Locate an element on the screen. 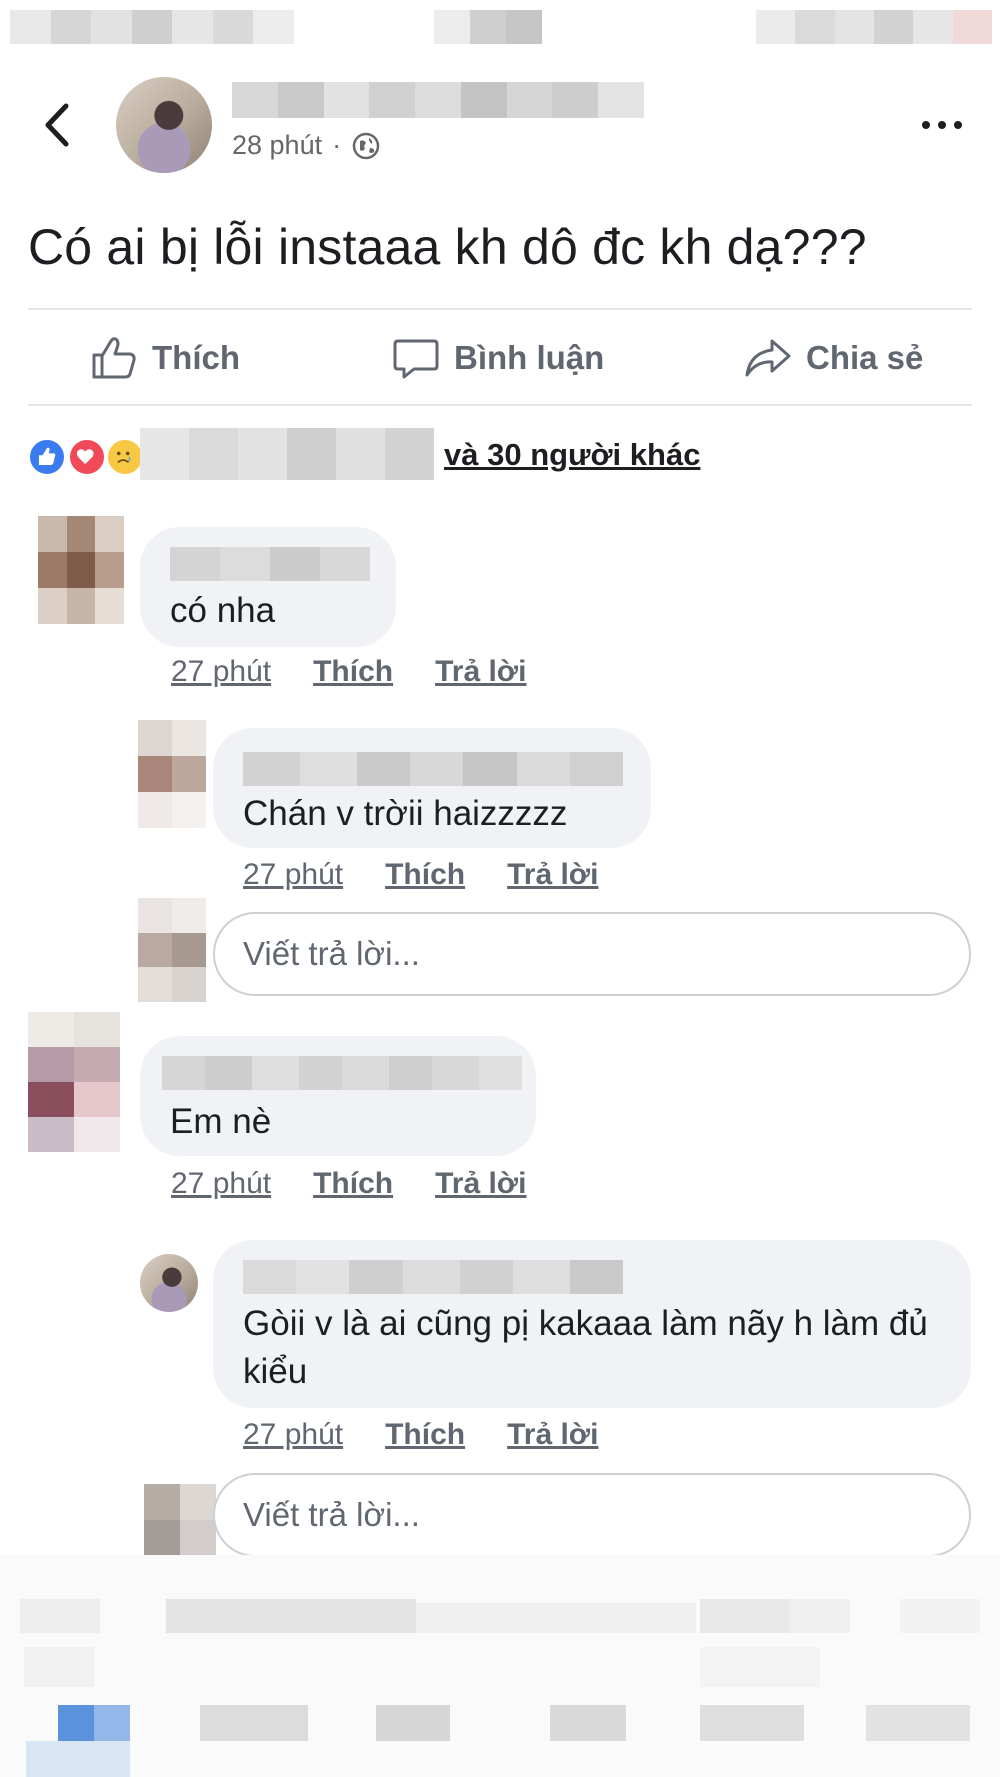  comment-button: Bình luận is located at coordinates (498, 358).